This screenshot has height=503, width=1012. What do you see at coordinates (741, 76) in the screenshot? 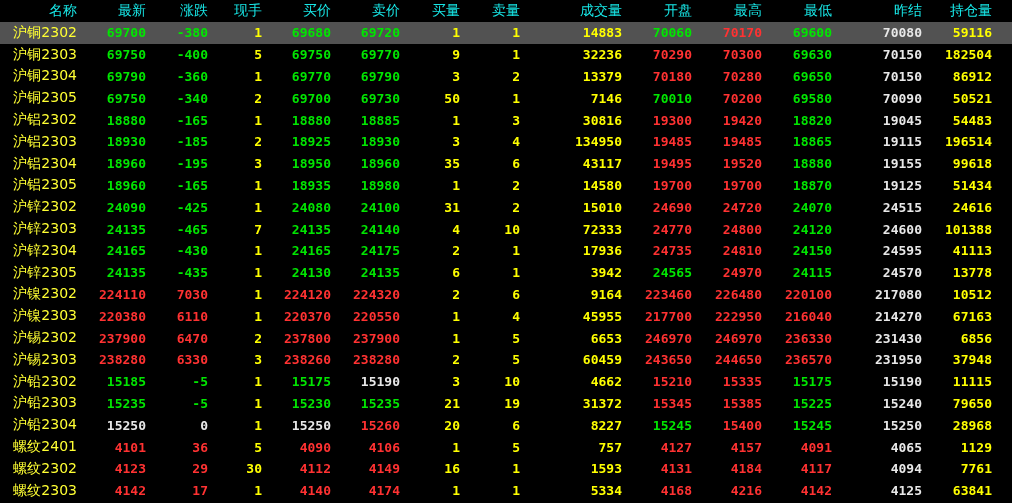
I see `table-cell-text: 70280` at bounding box center [741, 76].